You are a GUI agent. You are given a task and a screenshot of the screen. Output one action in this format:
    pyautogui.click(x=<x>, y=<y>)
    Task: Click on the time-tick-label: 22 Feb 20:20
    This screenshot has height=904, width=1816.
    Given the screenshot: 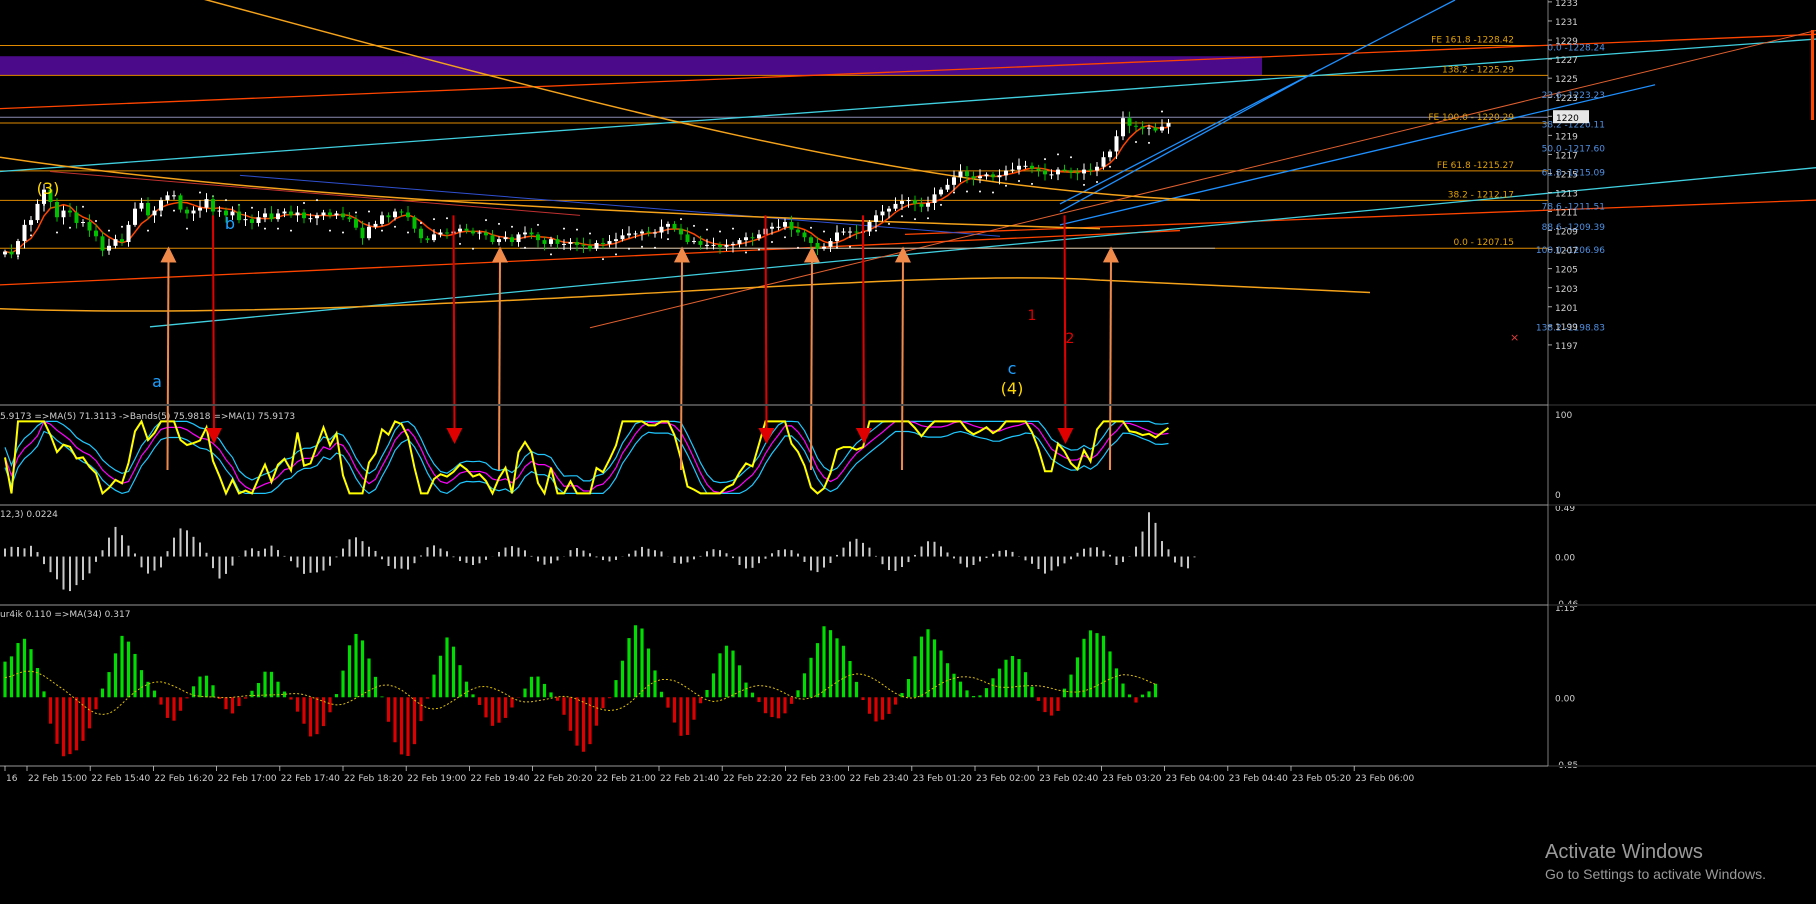 What is the action you would take?
    pyautogui.click(x=563, y=779)
    